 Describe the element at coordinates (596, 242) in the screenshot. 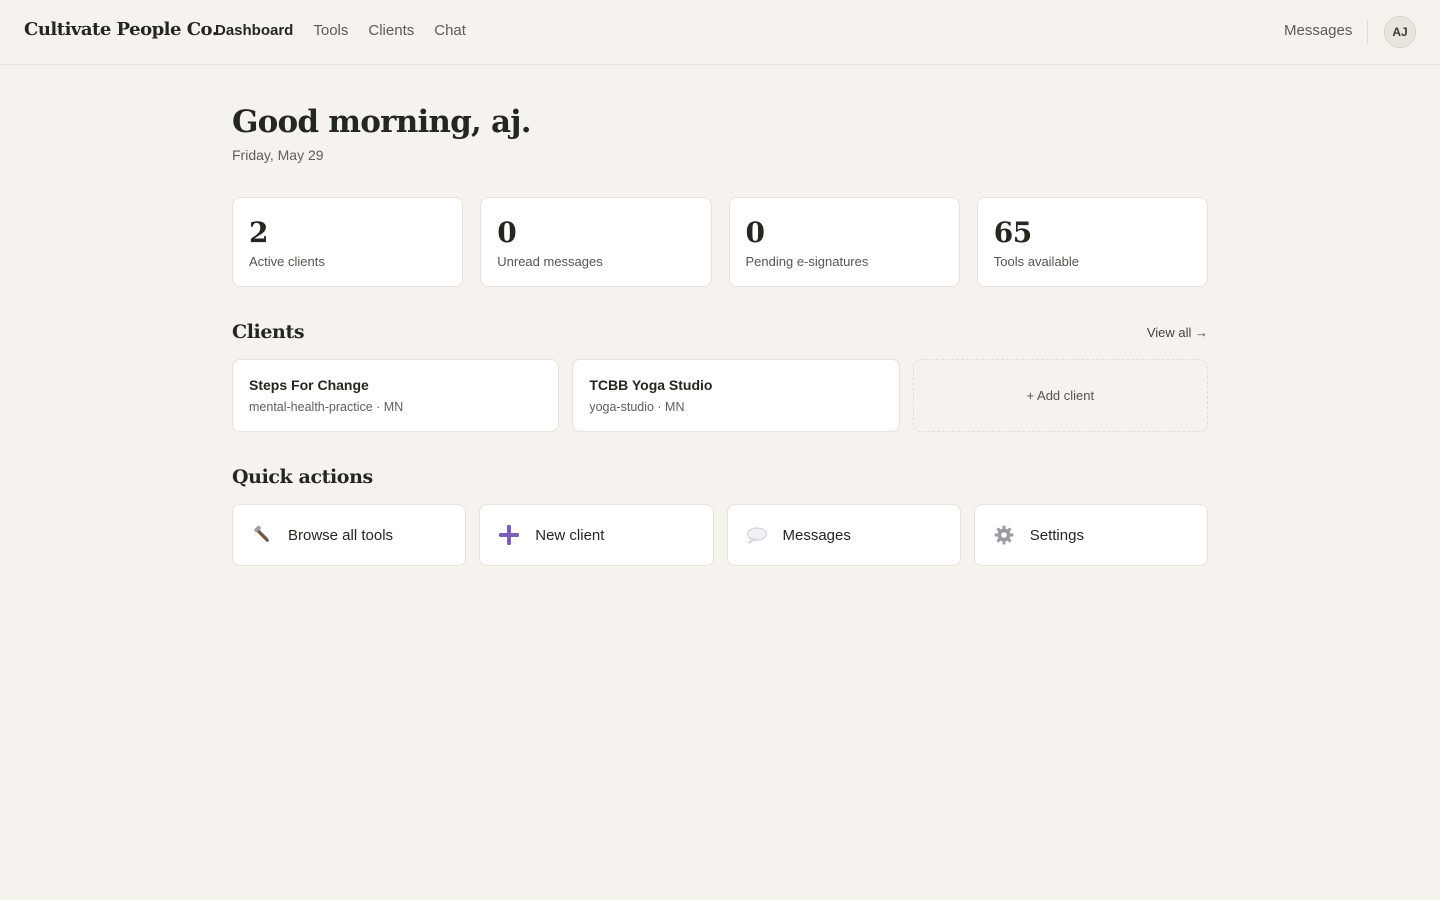

I see `stat-card-unread-messages: 0 Unread messages` at that location.